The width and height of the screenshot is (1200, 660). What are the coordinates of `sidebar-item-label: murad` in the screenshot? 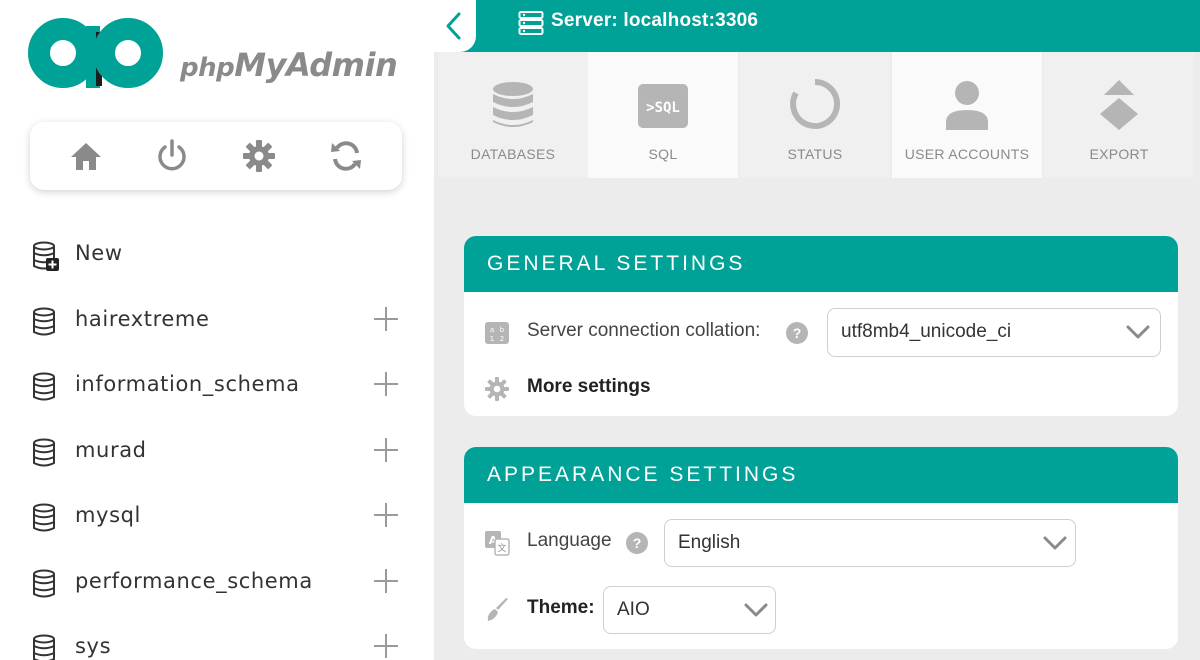 It's located at (111, 449).